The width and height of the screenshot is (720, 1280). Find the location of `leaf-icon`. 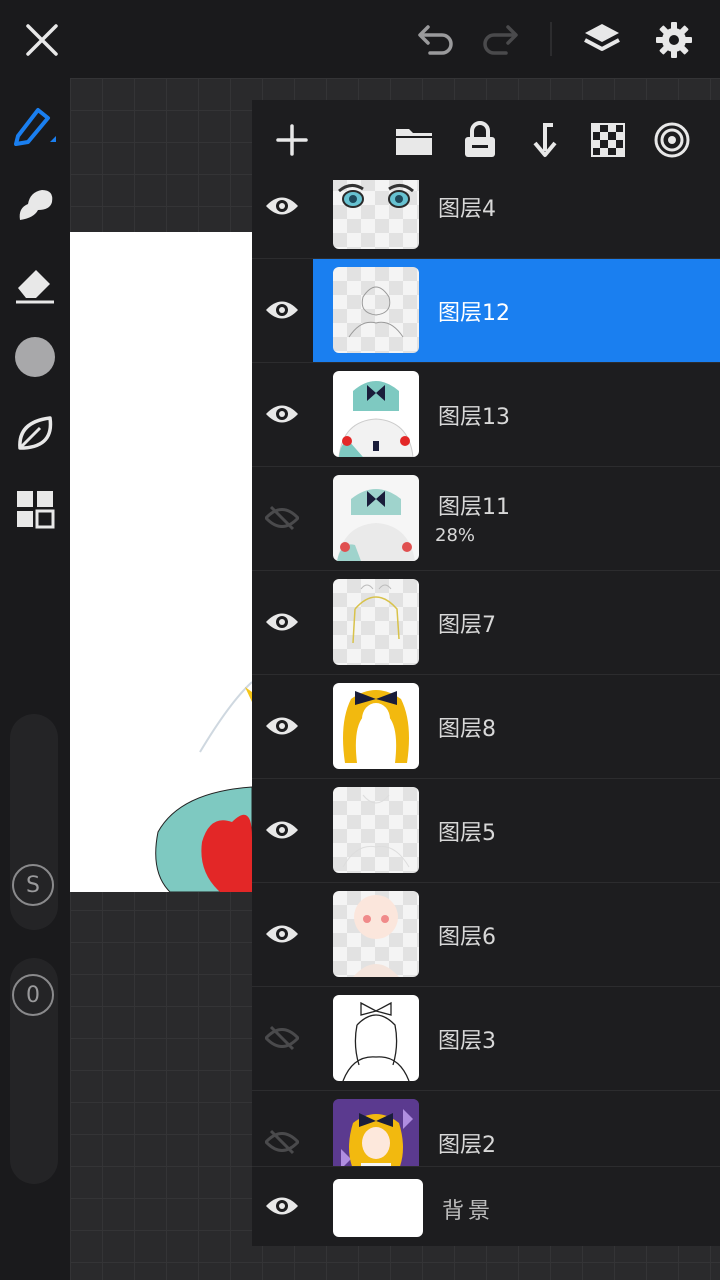

leaf-icon is located at coordinates (35, 433).